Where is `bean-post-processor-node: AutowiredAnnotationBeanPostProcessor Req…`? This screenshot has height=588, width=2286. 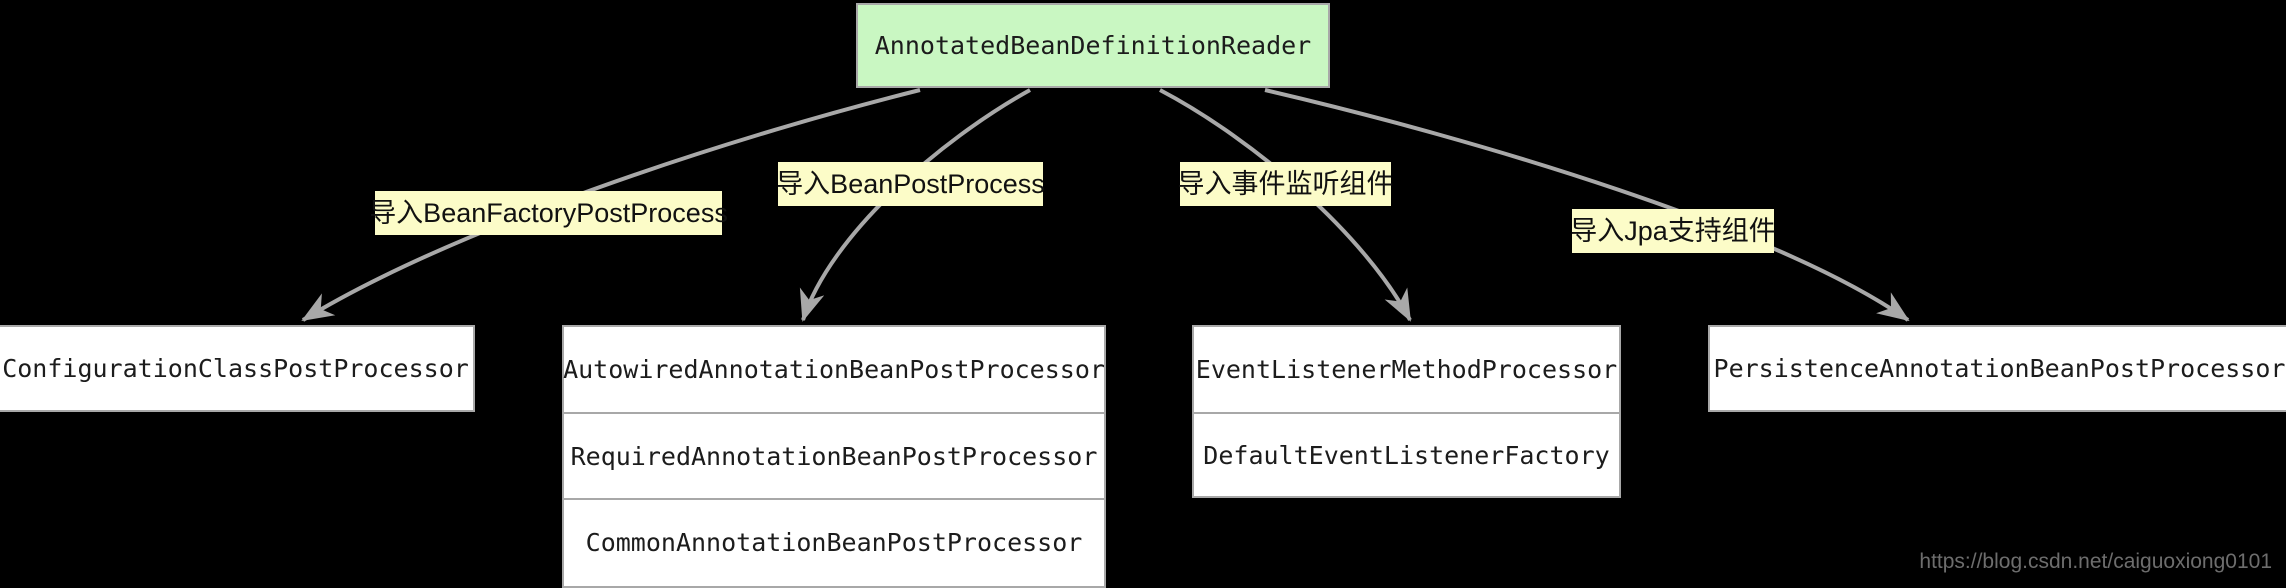
bean-post-processor-node: AutowiredAnnotationBeanPostProcessor Req… is located at coordinates (834, 456).